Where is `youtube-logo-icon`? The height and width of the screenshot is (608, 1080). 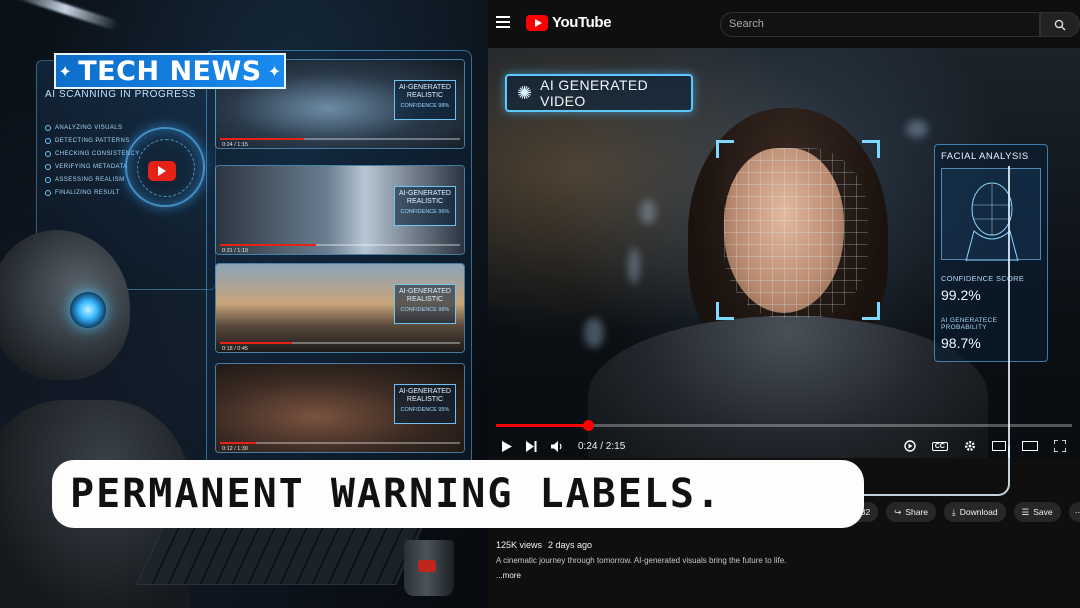
youtube-logo-icon is located at coordinates (537, 22).